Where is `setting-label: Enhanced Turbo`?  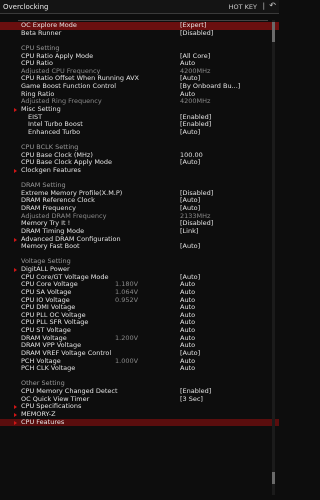
setting-label: Enhanced Turbo is located at coordinates (54, 131).